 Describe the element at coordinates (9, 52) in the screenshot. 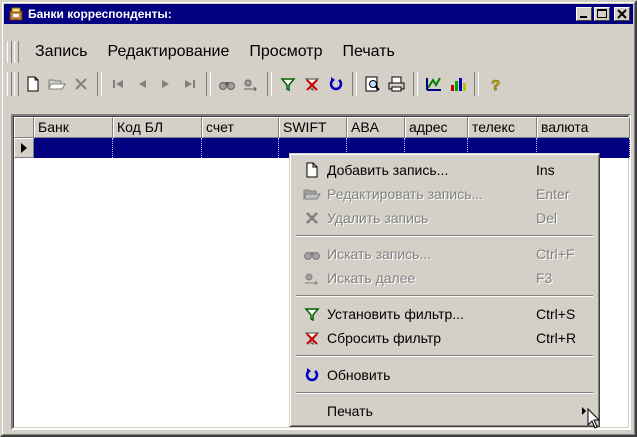

I see `menubar-grip` at that location.